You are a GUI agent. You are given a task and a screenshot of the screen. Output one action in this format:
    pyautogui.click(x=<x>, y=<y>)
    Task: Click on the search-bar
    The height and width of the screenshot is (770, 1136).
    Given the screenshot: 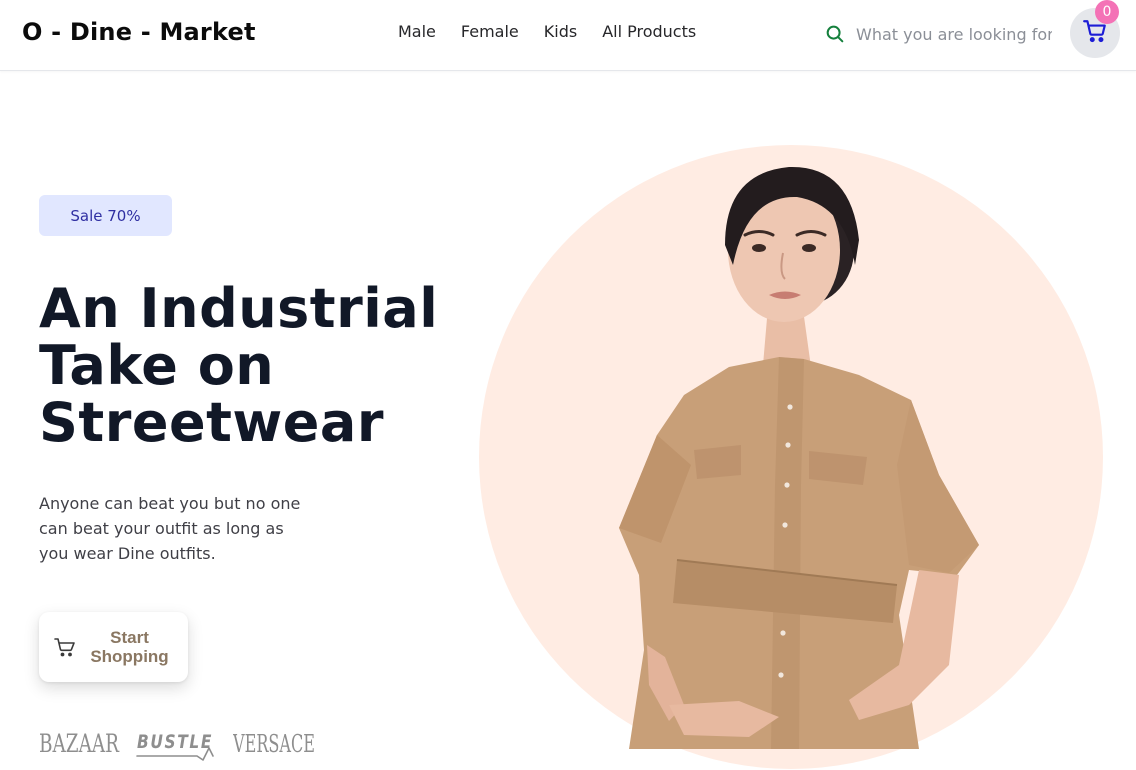 What is the action you would take?
    pyautogui.click(x=939, y=34)
    